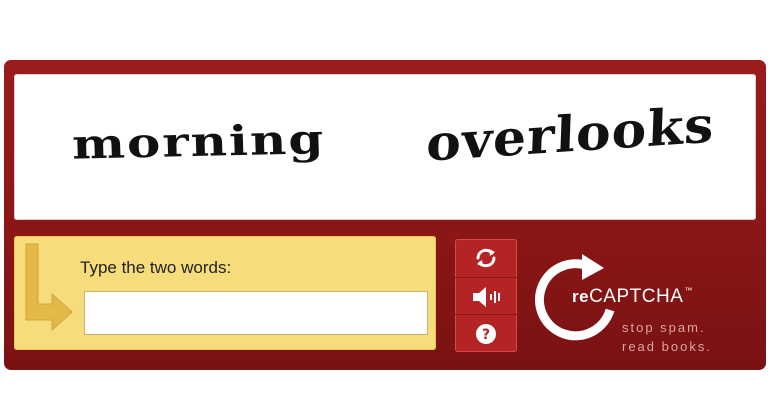  I want to click on recaptcha-logo-text: reCAPTCHA™, so click(632, 297).